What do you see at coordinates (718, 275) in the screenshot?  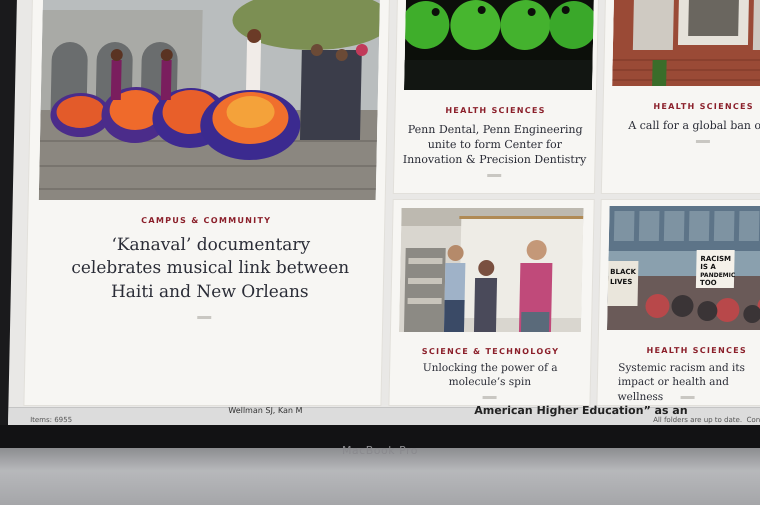 I see `protest-sign-text: PANDEMIC` at bounding box center [718, 275].